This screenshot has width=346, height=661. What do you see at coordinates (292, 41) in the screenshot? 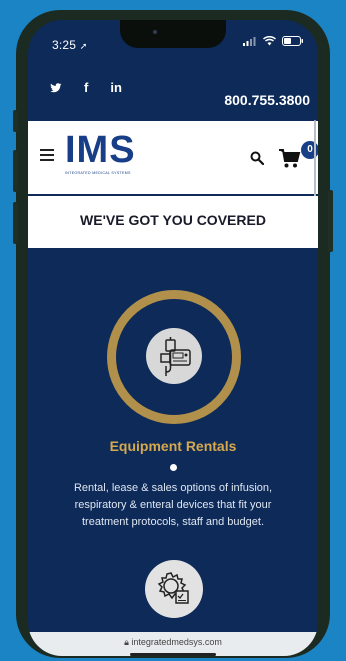
I see `battery-icon` at bounding box center [292, 41].